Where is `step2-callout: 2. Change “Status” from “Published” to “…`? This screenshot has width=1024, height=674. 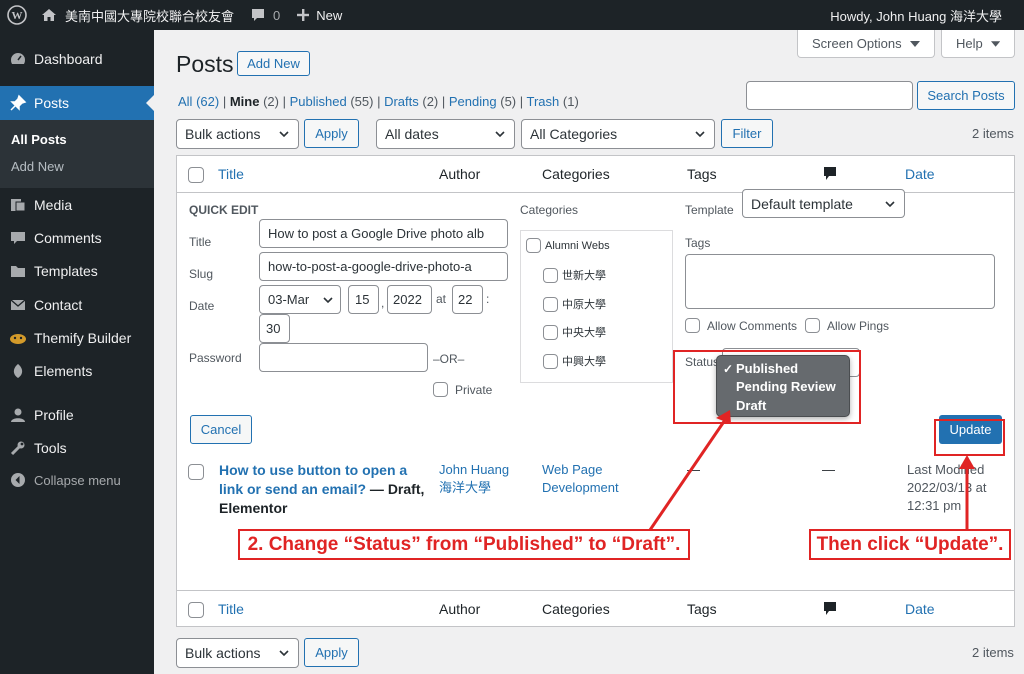 step2-callout: 2. Change “Status” from “Published” to “… is located at coordinates (464, 544).